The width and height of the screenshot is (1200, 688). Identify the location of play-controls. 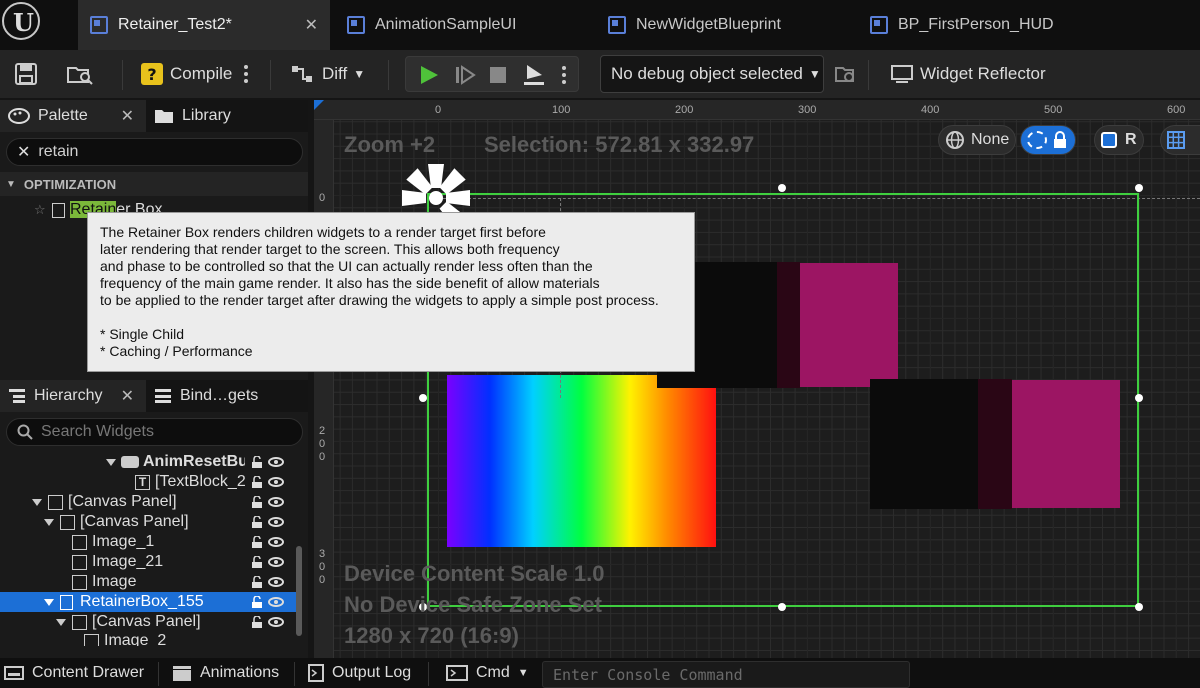
(492, 74).